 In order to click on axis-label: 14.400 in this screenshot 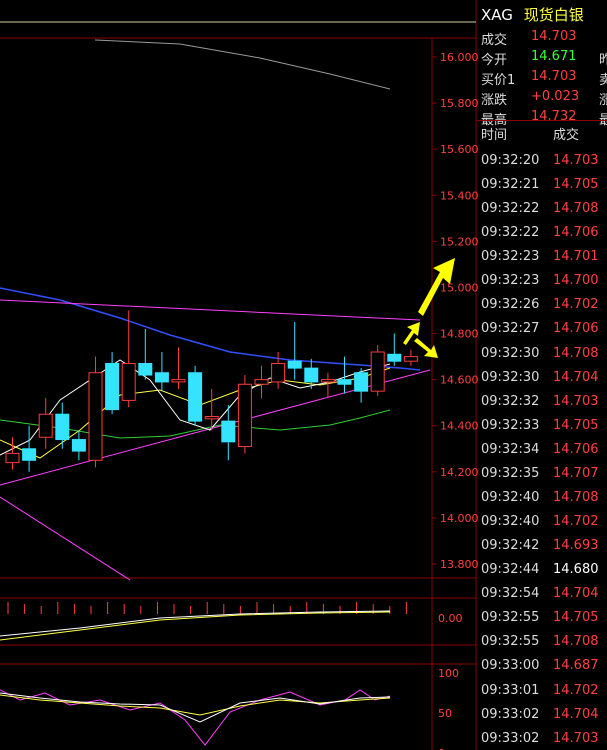, I will do `click(459, 426)`.